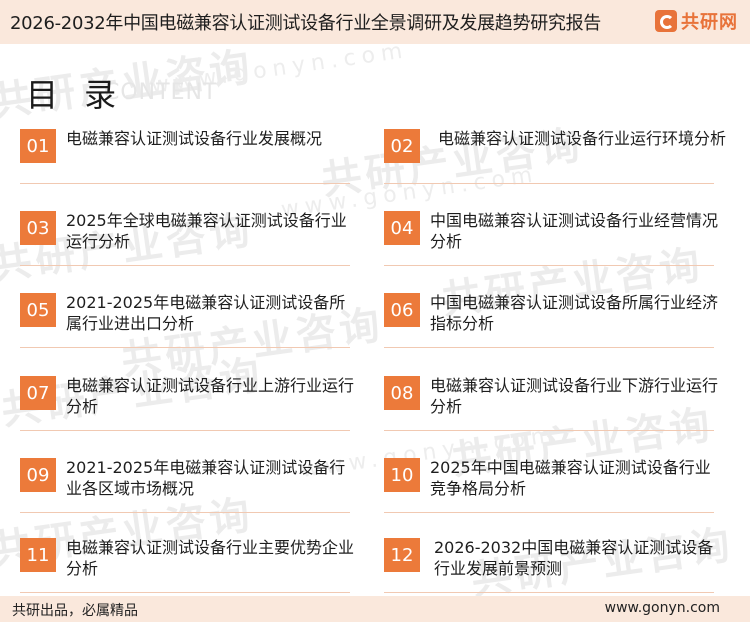 This screenshot has height=622, width=750. What do you see at coordinates (38, 228) in the screenshot?
I see `toc-item-number: 03` at bounding box center [38, 228].